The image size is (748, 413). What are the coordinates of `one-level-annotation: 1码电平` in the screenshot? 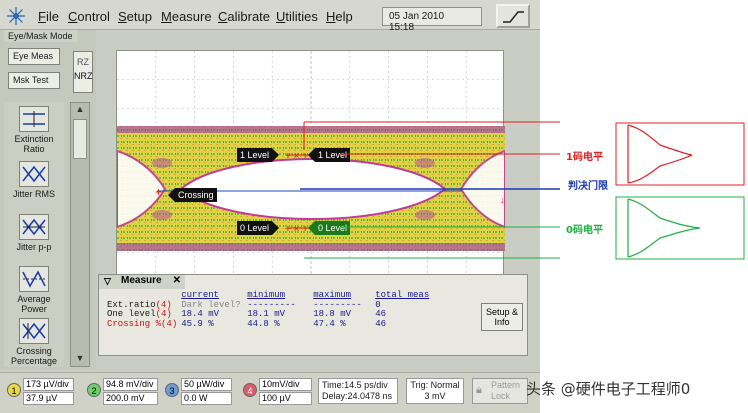 It's located at (584, 157).